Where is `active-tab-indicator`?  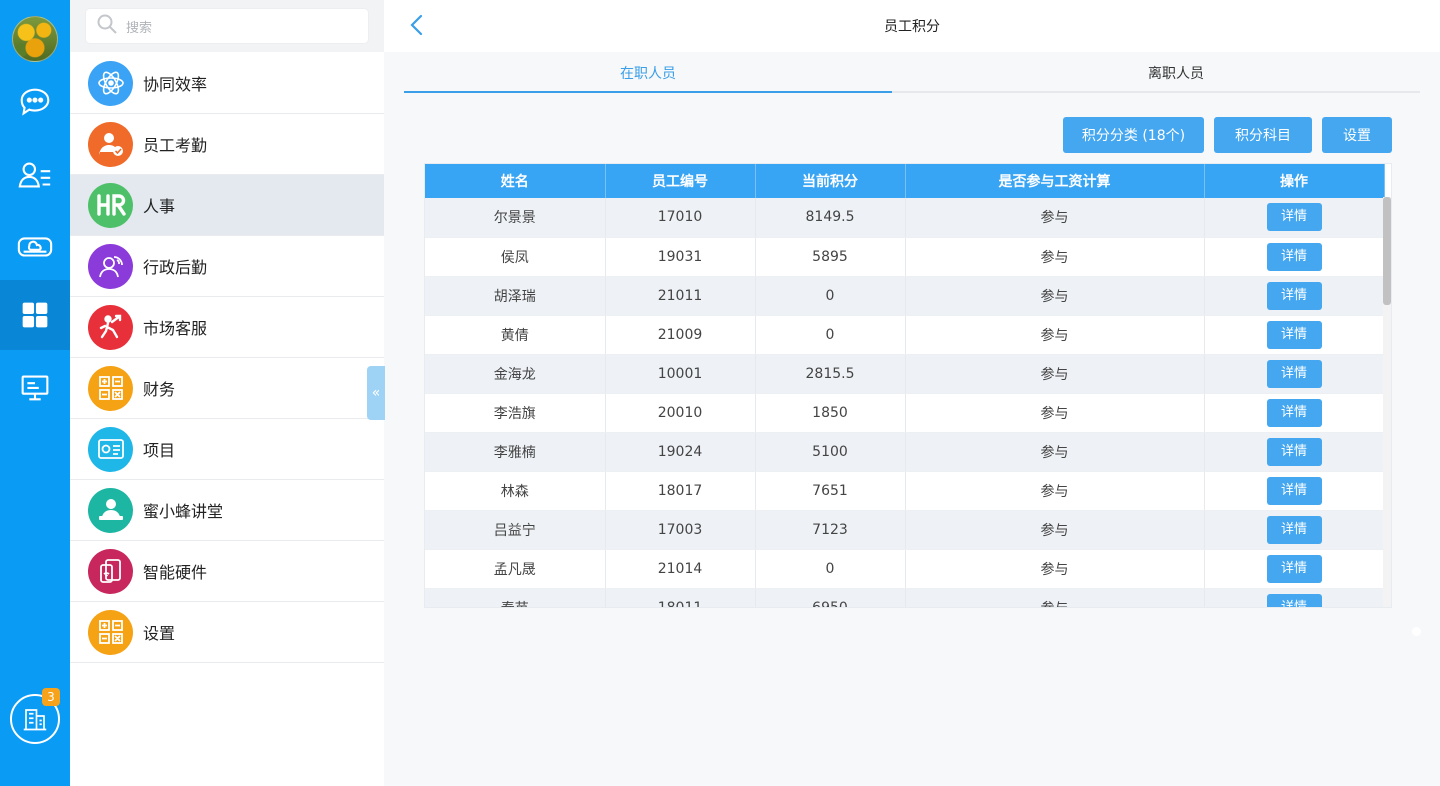
active-tab-indicator is located at coordinates (648, 92).